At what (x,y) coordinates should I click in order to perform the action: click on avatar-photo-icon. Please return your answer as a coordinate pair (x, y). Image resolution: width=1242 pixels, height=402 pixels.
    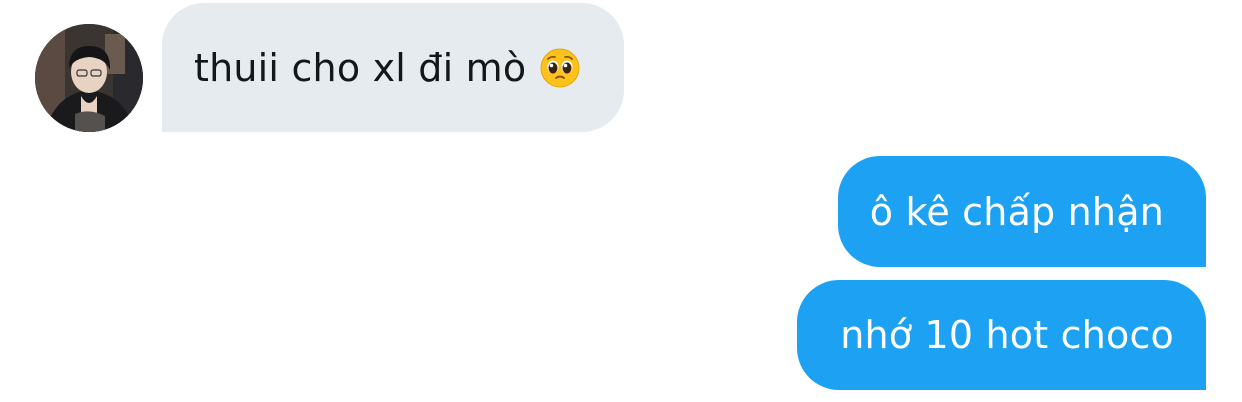
    Looking at the image, I should click on (89, 78).